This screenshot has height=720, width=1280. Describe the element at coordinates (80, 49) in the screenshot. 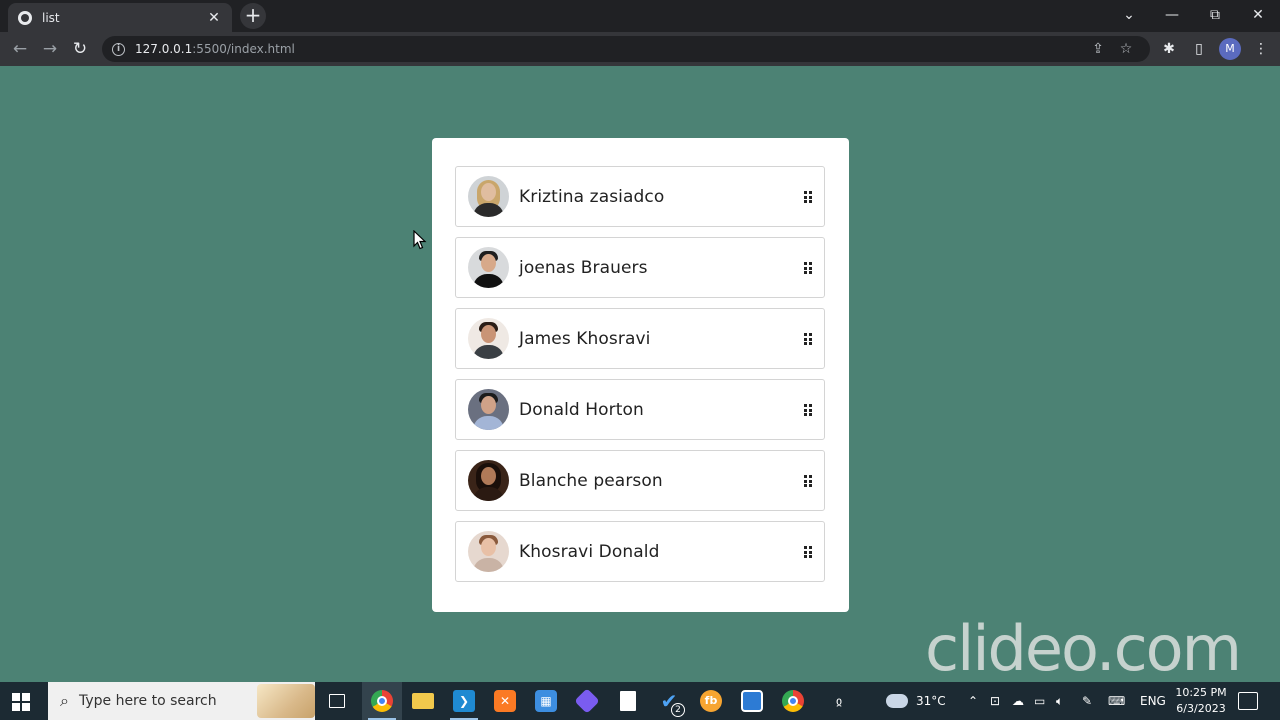

I see `reload-button: ↻` at that location.